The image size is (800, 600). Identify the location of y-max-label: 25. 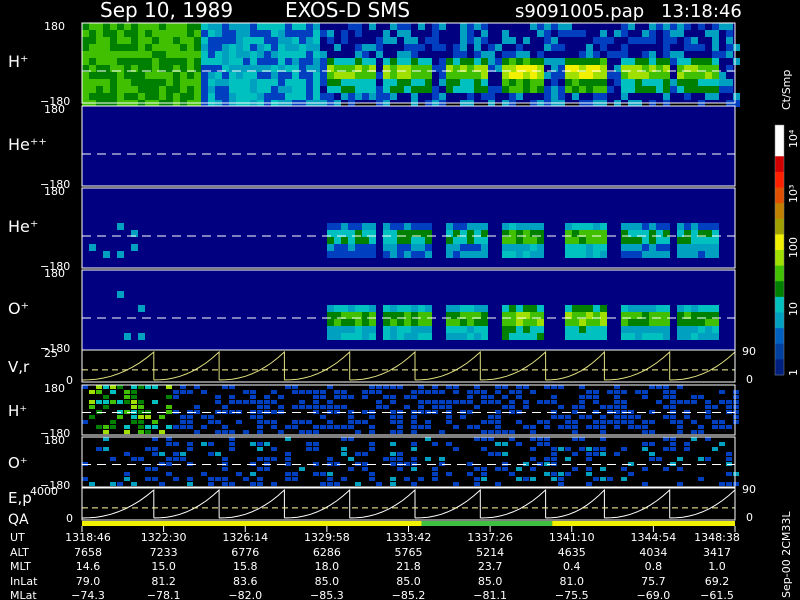
(51, 353).